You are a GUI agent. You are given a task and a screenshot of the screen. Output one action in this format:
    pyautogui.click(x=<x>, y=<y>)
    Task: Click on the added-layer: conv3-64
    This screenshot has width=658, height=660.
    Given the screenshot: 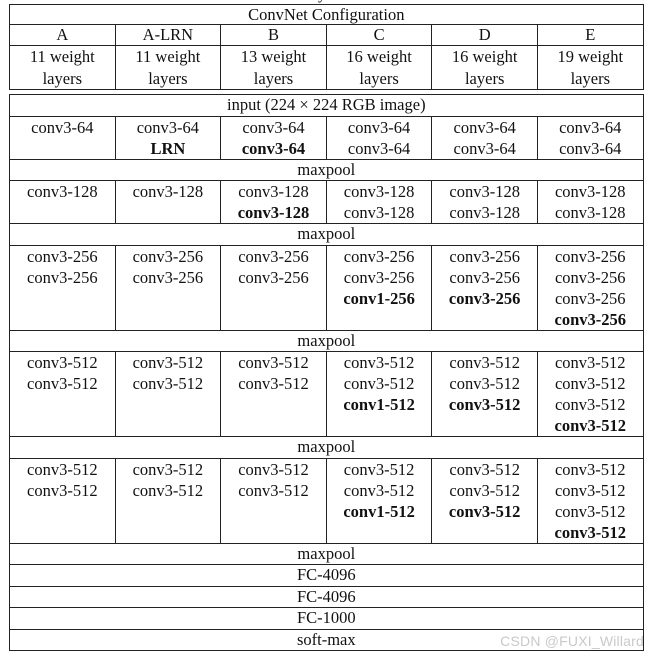 What is the action you would take?
    pyautogui.click(x=273, y=148)
    